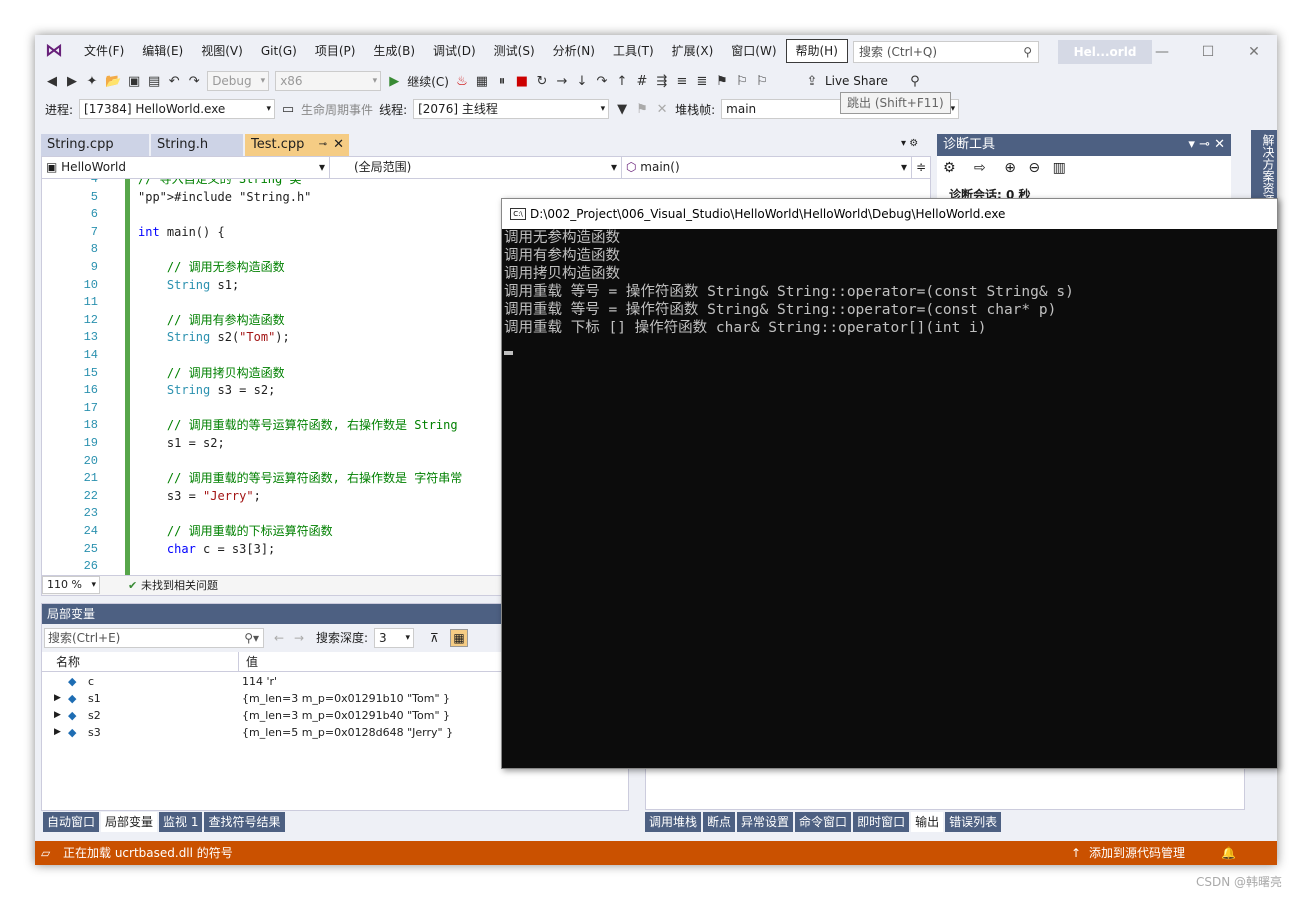  What do you see at coordinates (337, 109) in the screenshot?
I see `lifecycle-events-button: 生命周期事件` at bounding box center [337, 109].